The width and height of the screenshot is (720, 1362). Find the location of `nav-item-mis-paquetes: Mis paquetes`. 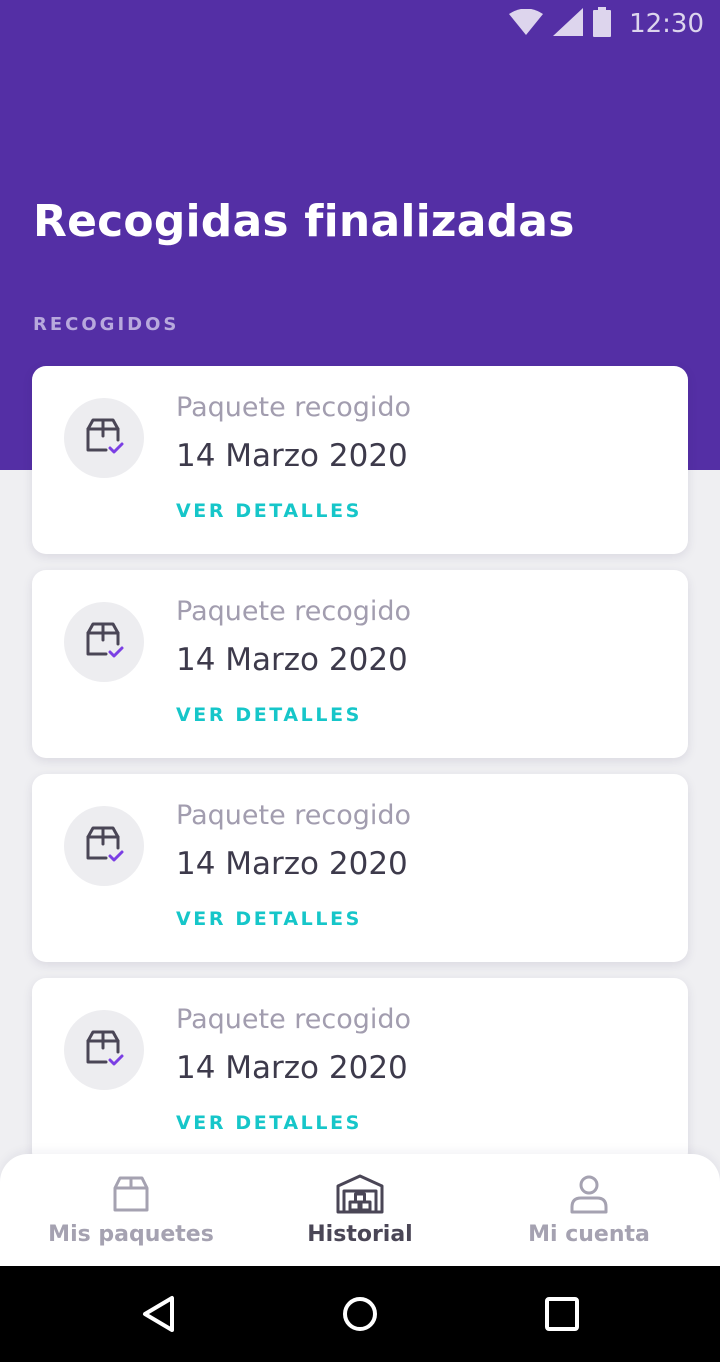

nav-item-mis-paquetes: Mis paquetes is located at coordinates (131, 1210).